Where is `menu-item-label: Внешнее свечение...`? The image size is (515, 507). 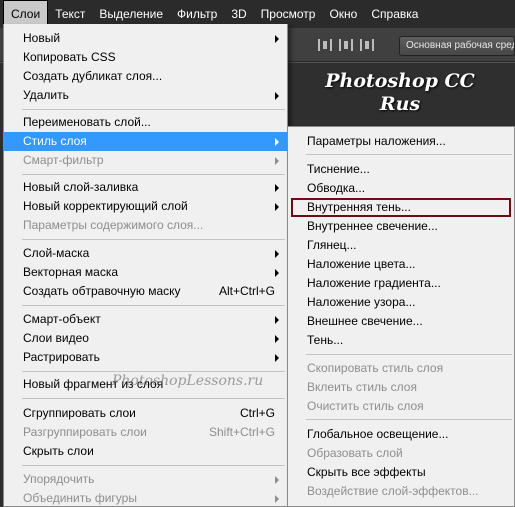
menu-item-label: Внешнее свечение... is located at coordinates (365, 321).